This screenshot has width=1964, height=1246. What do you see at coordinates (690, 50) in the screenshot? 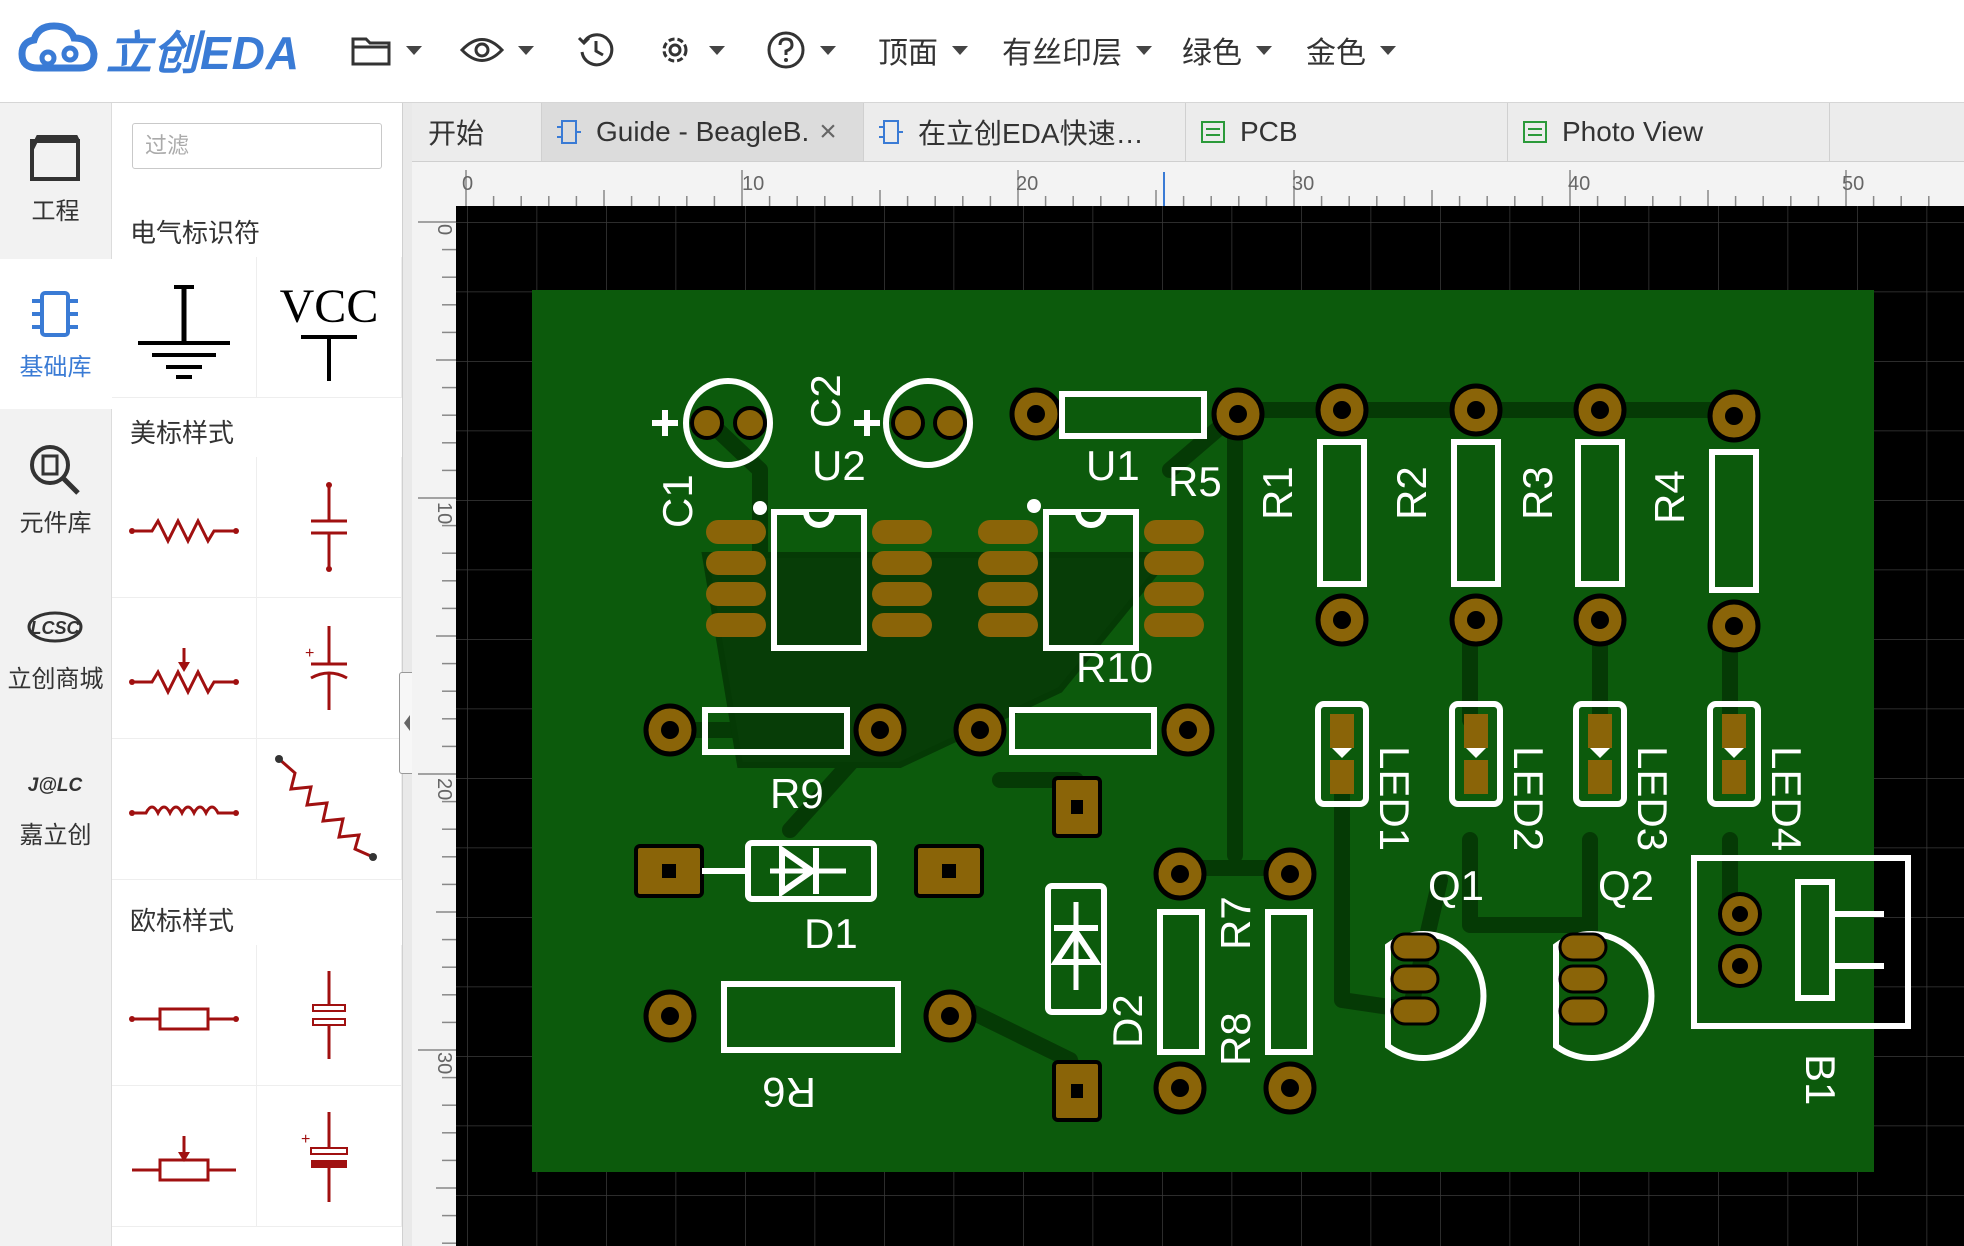
I see `settings-menu` at bounding box center [690, 50].